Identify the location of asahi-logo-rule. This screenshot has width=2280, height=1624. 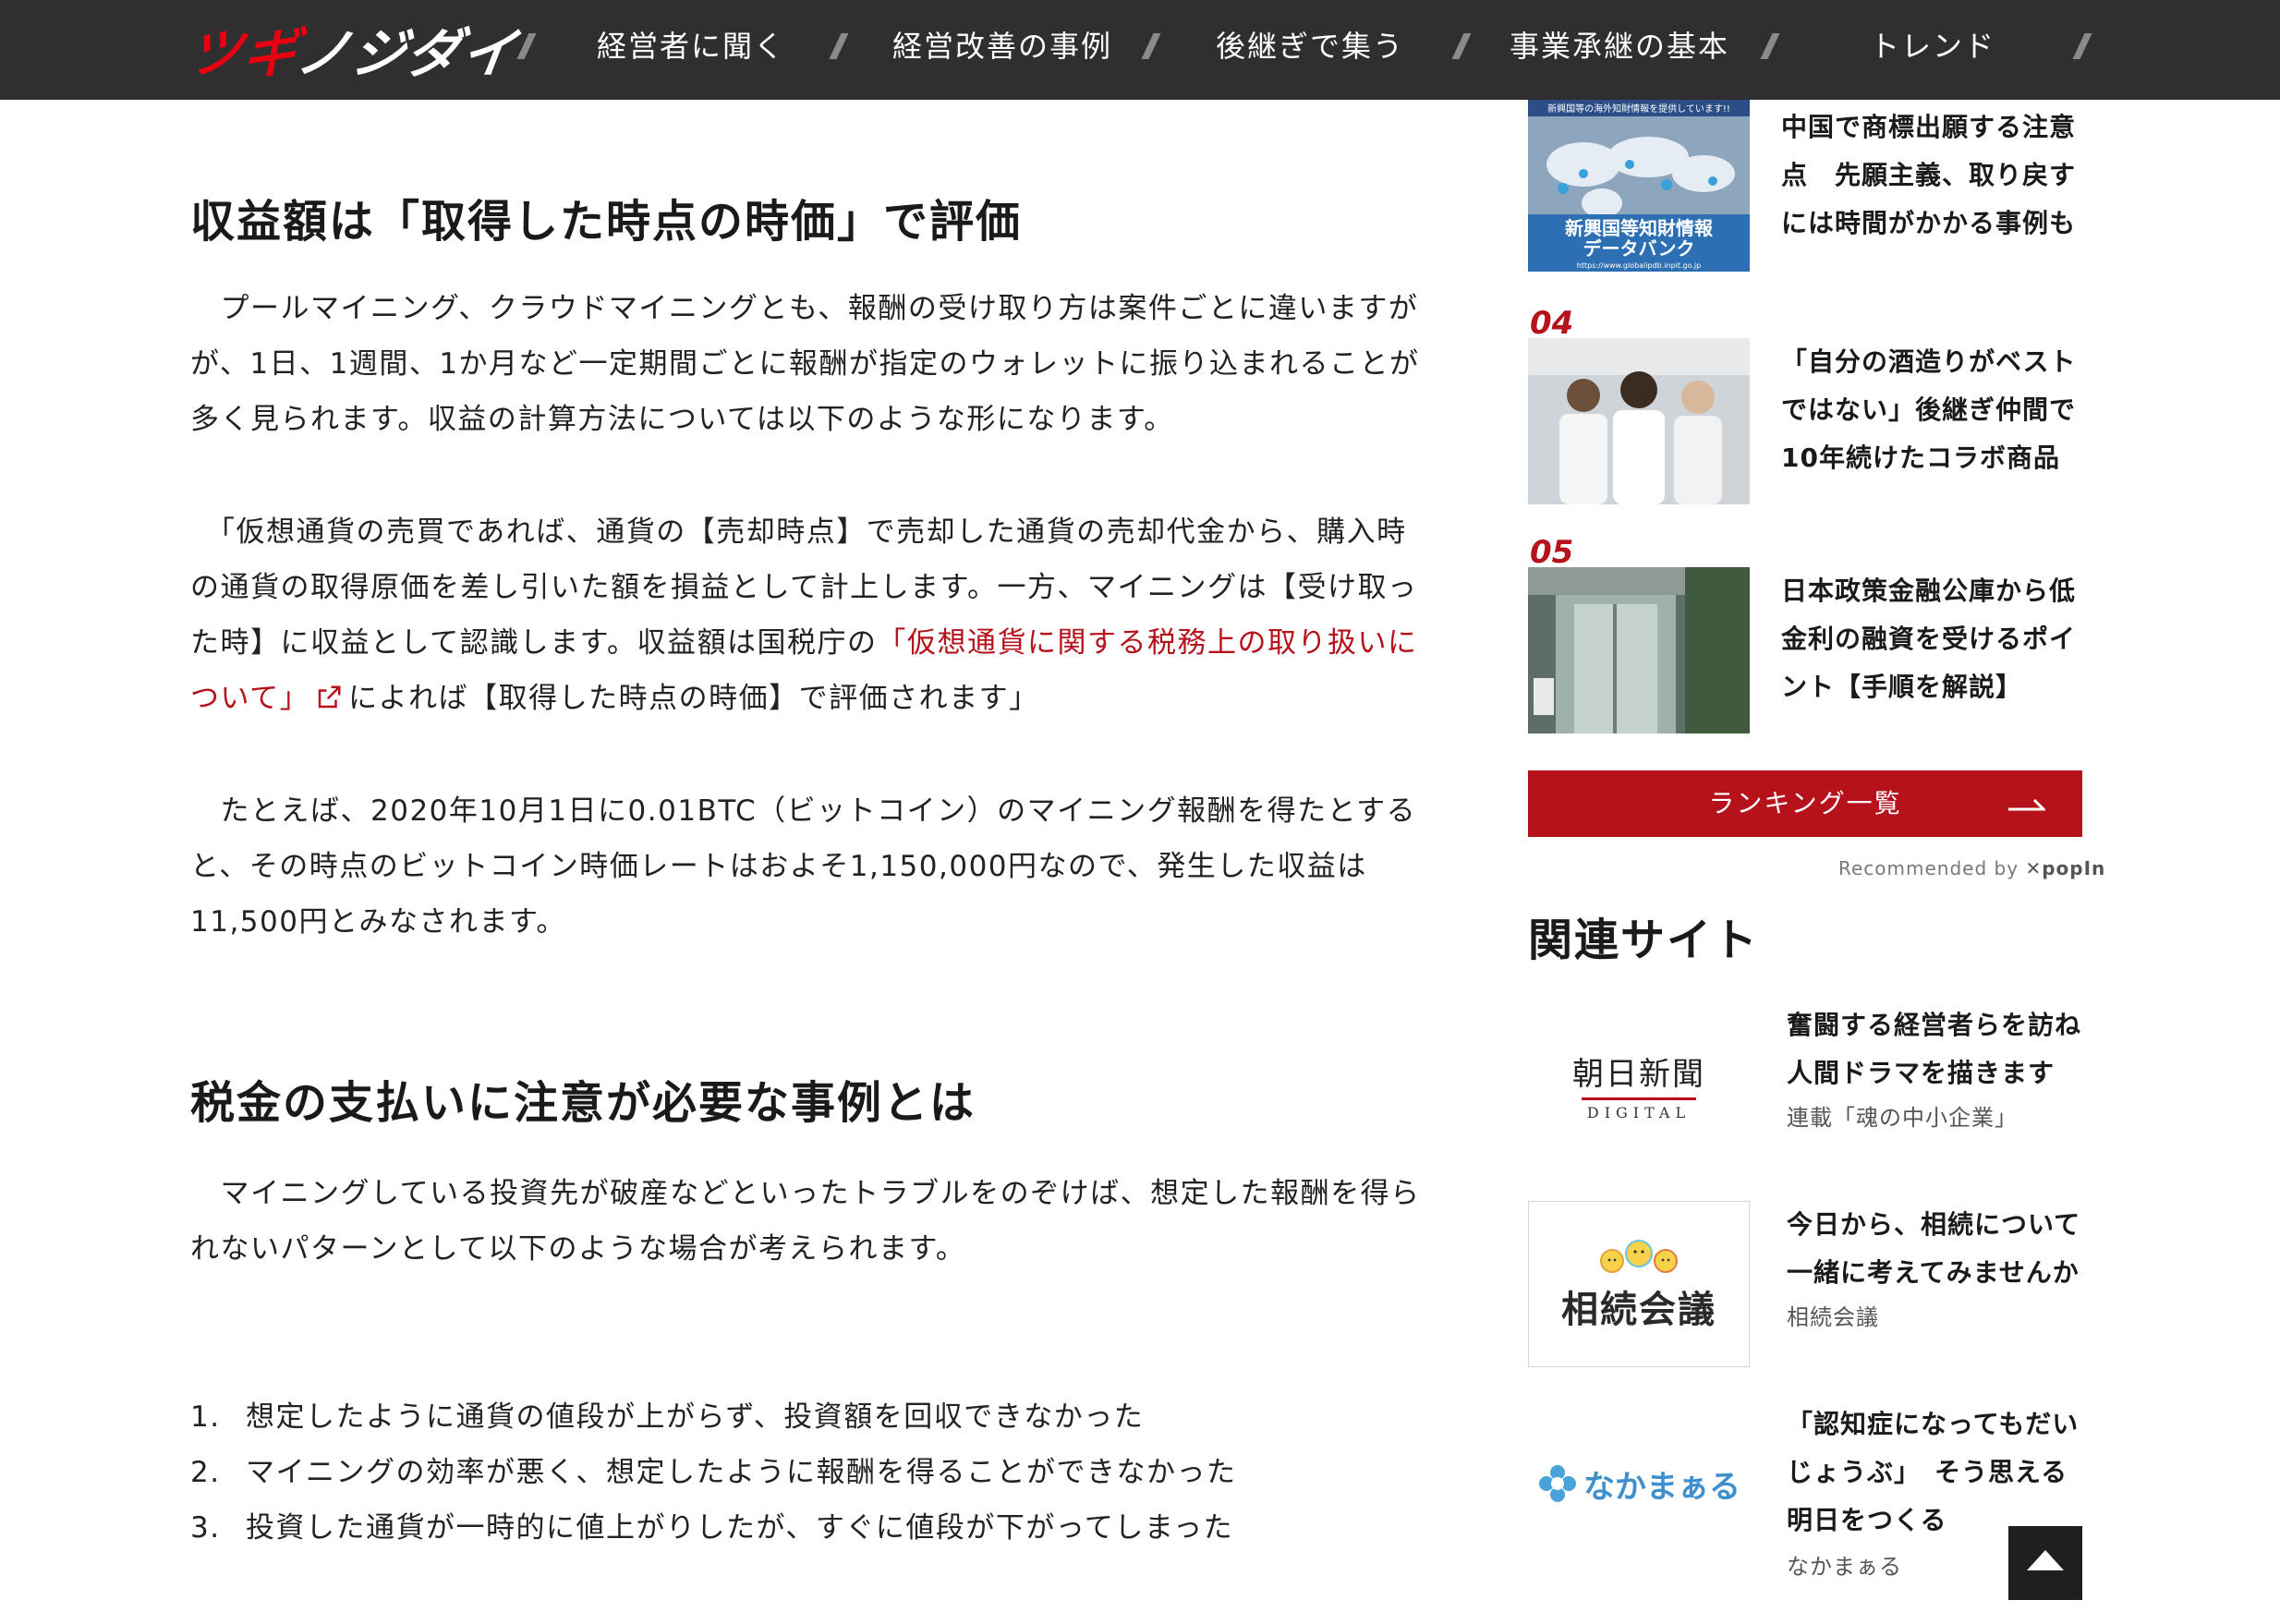
(1639, 1098).